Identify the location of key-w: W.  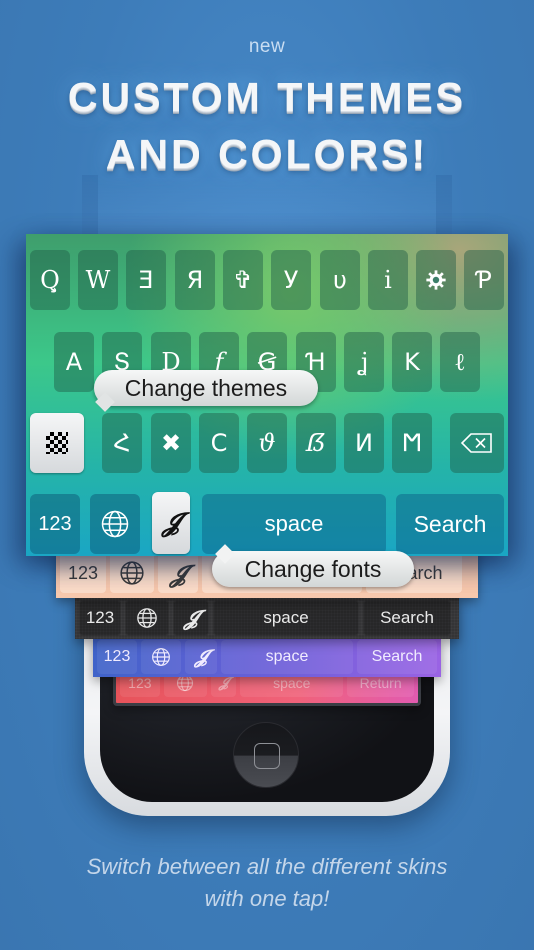
(98, 280).